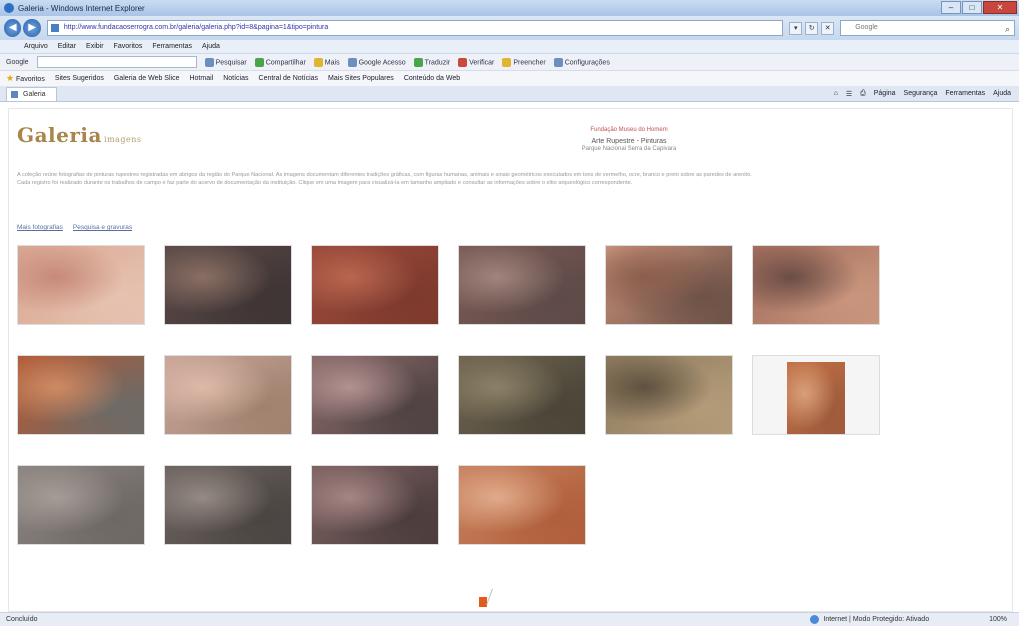 The image size is (1019, 626). What do you see at coordinates (147, 78) in the screenshot?
I see `fav-item: Galeria de Web Slice` at bounding box center [147, 78].